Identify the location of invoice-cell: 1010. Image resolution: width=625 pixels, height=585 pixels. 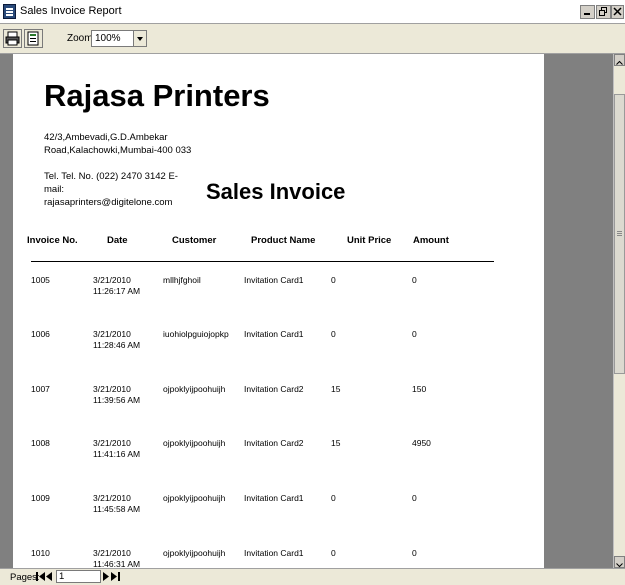
(40, 553).